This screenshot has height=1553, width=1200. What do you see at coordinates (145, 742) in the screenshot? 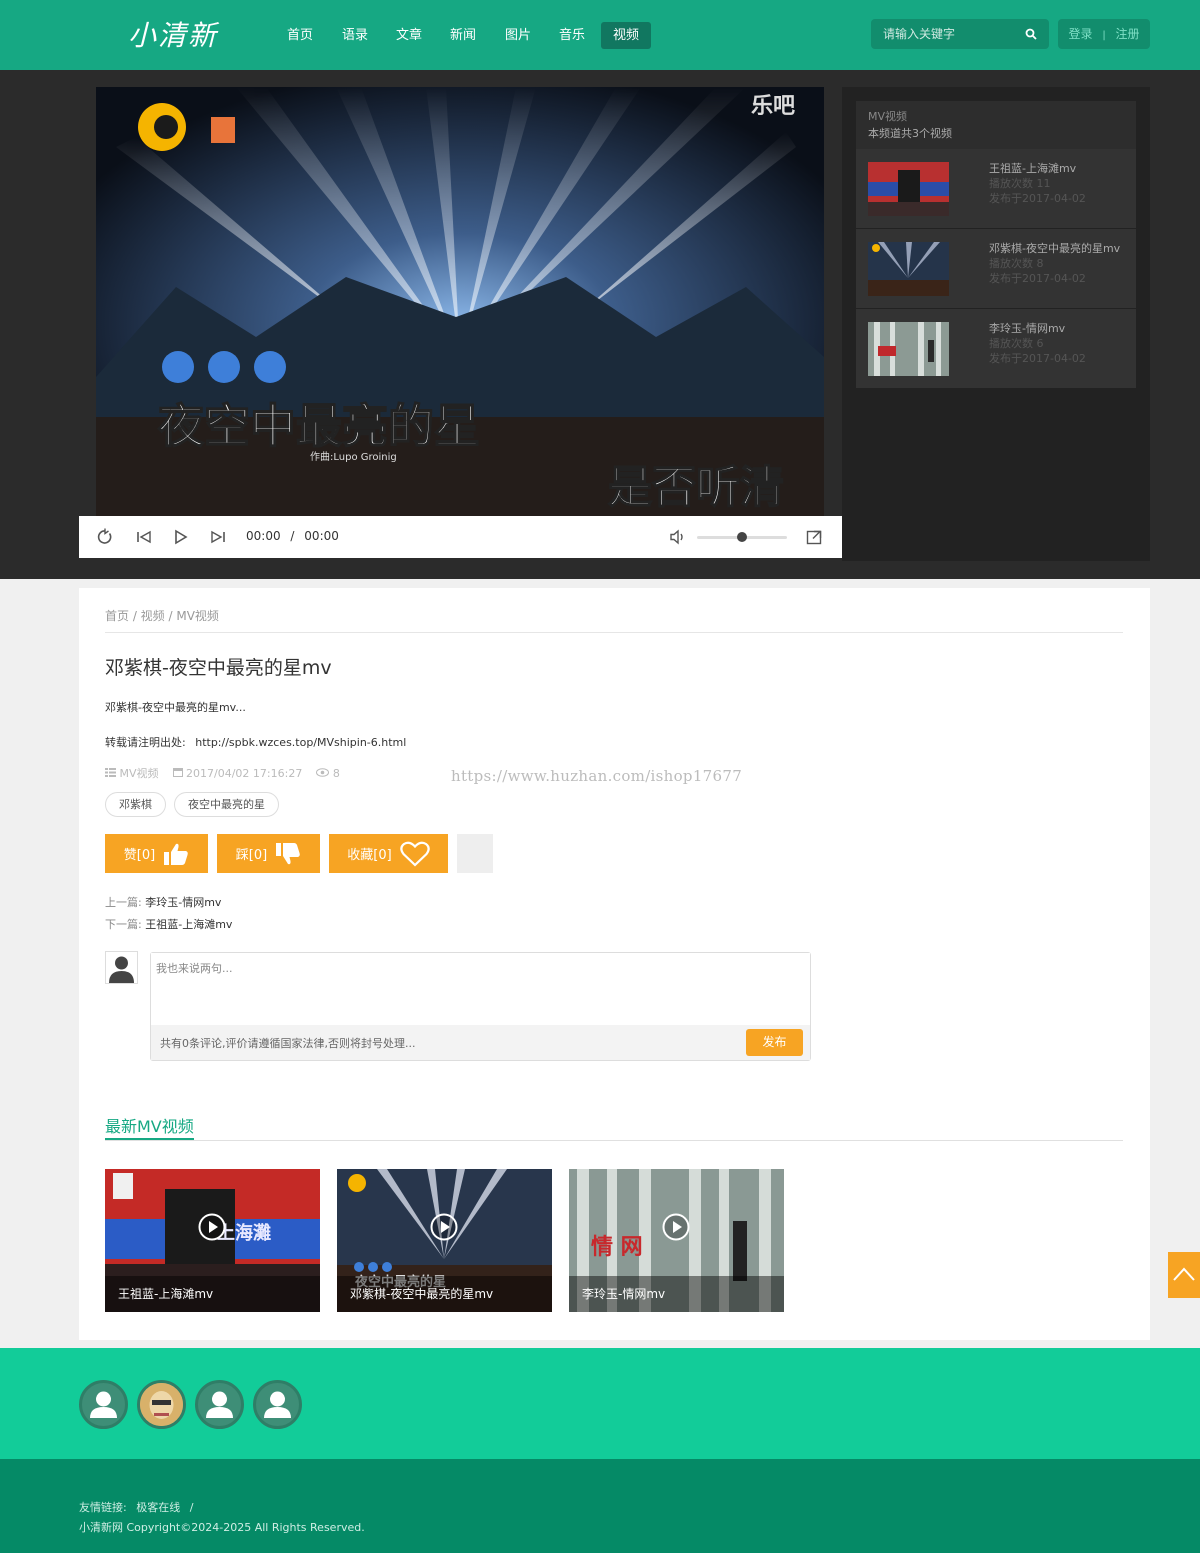
I see `source-label: 转载请注明出处:` at bounding box center [145, 742].